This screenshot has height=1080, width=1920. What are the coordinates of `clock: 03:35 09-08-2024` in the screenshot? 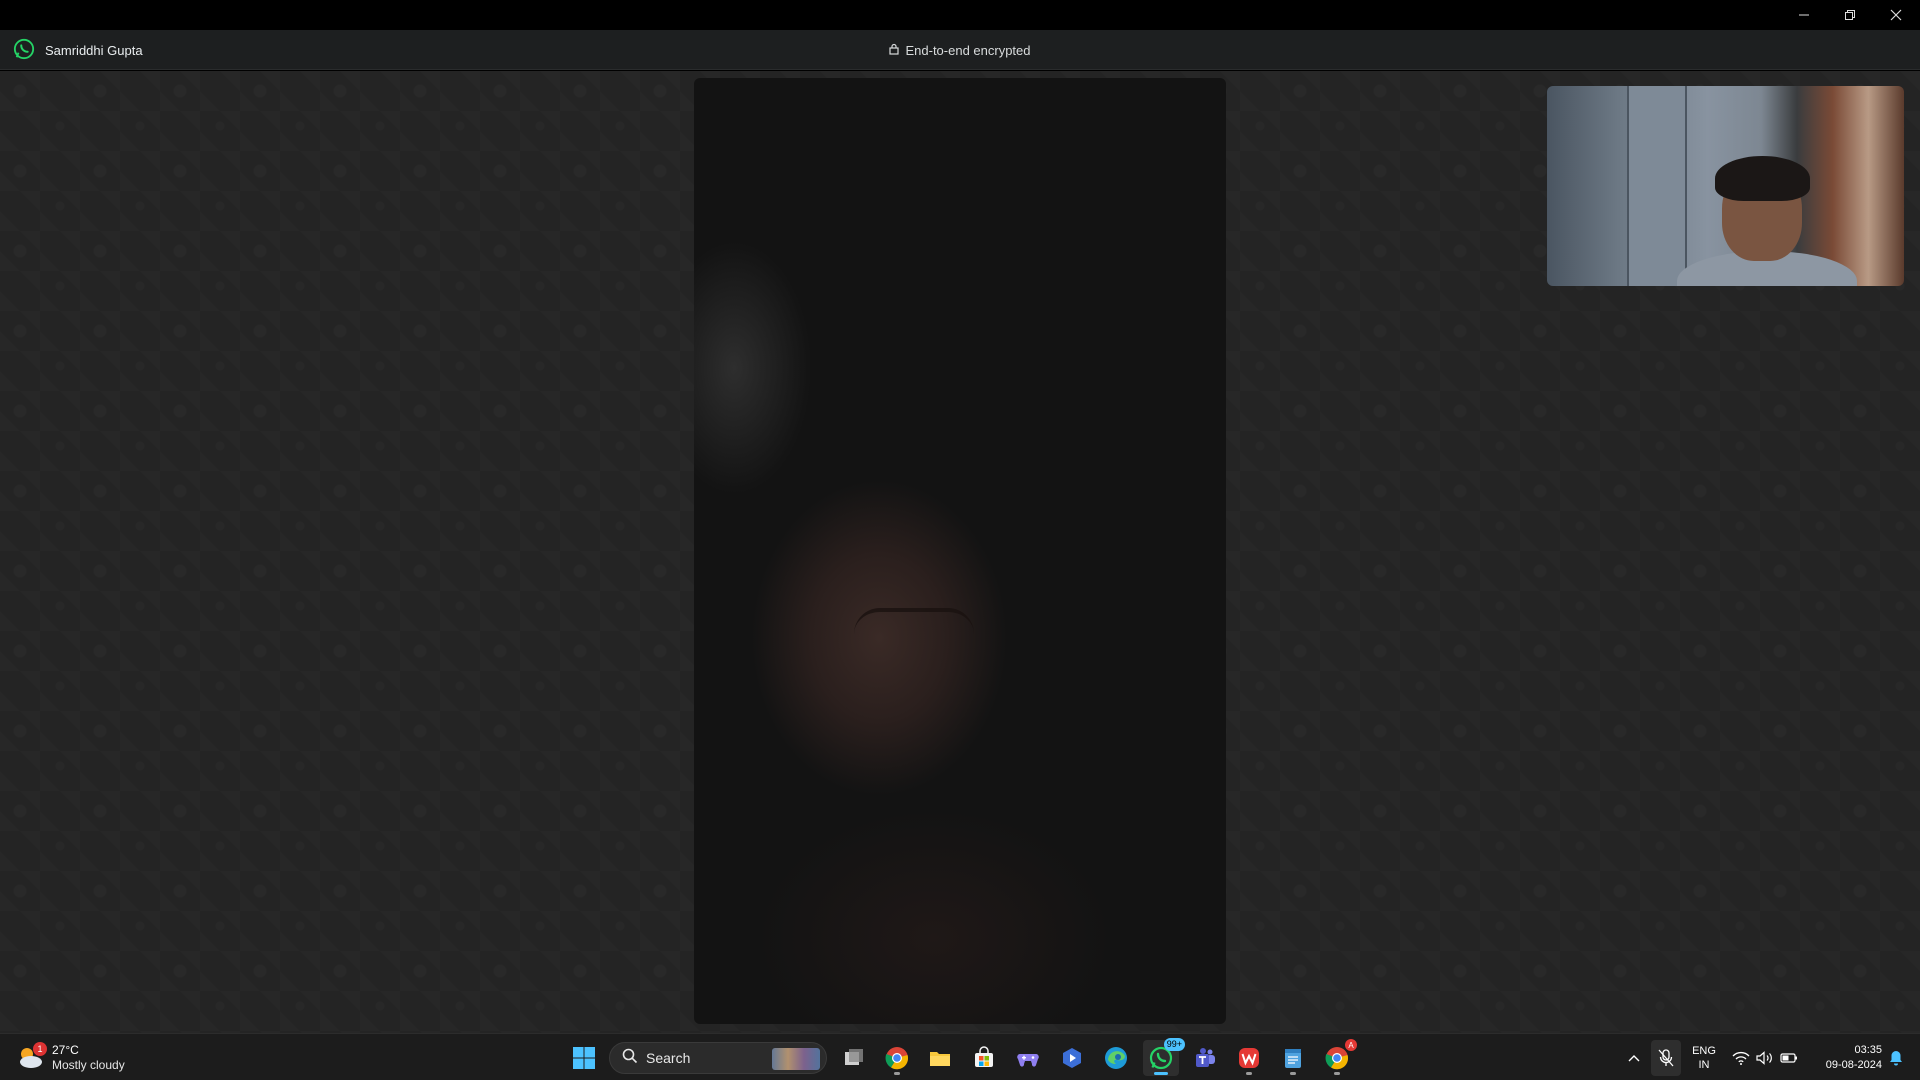 It's located at (1844, 1057).